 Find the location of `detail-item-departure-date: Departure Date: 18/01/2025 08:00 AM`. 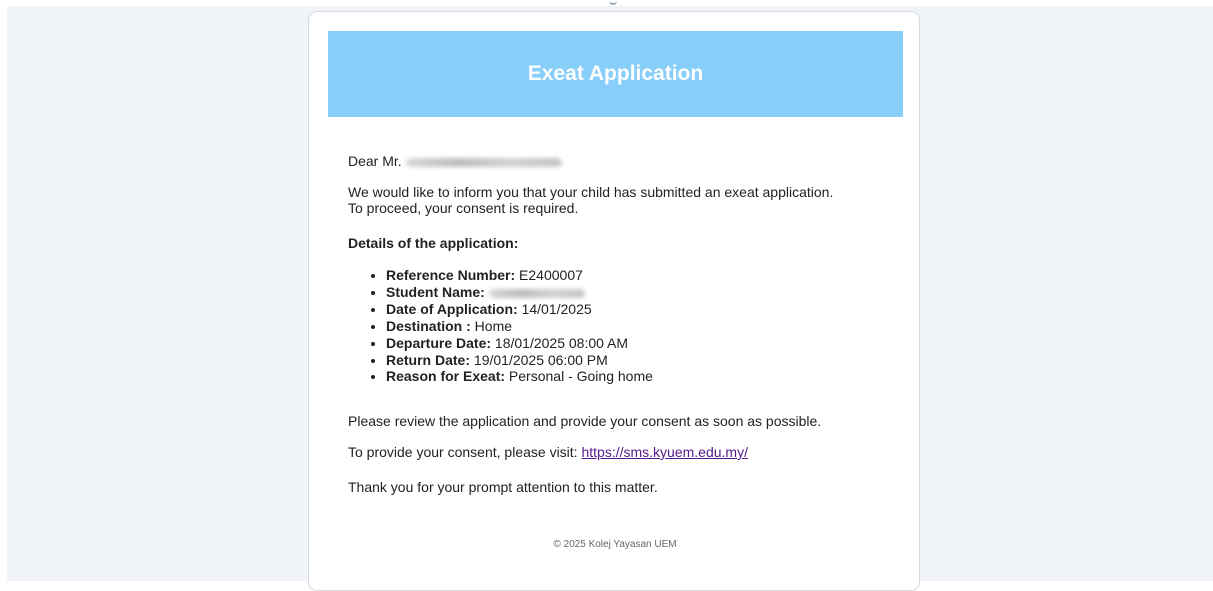

detail-item-departure-date: Departure Date: 18/01/2025 08:00 AM is located at coordinates (519, 343).